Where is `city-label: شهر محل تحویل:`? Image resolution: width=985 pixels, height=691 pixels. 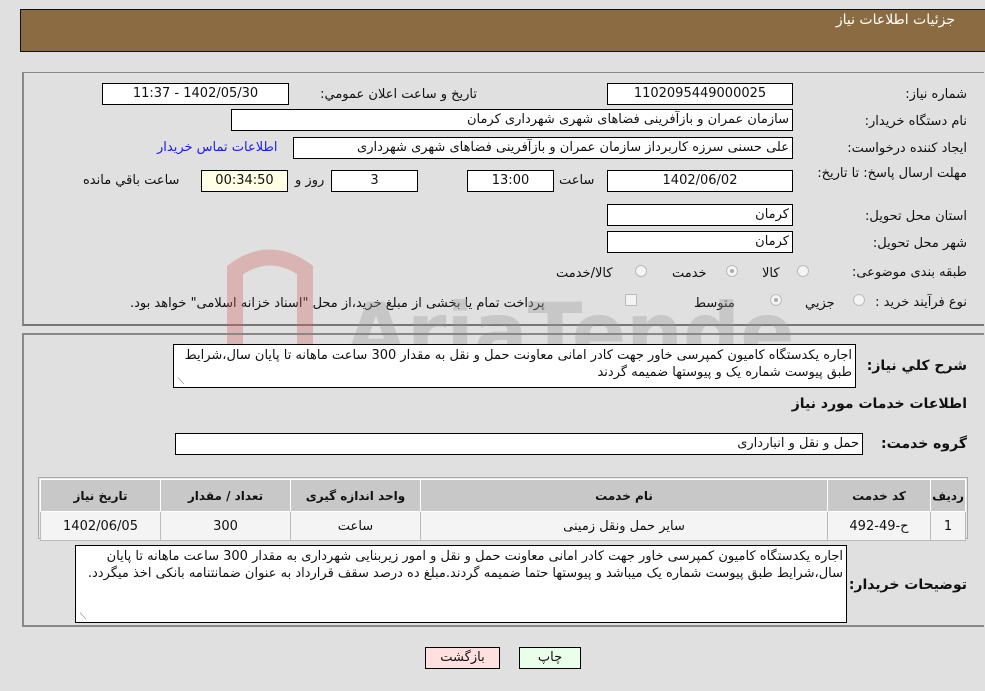 city-label: شهر محل تحویل: is located at coordinates (919, 243).